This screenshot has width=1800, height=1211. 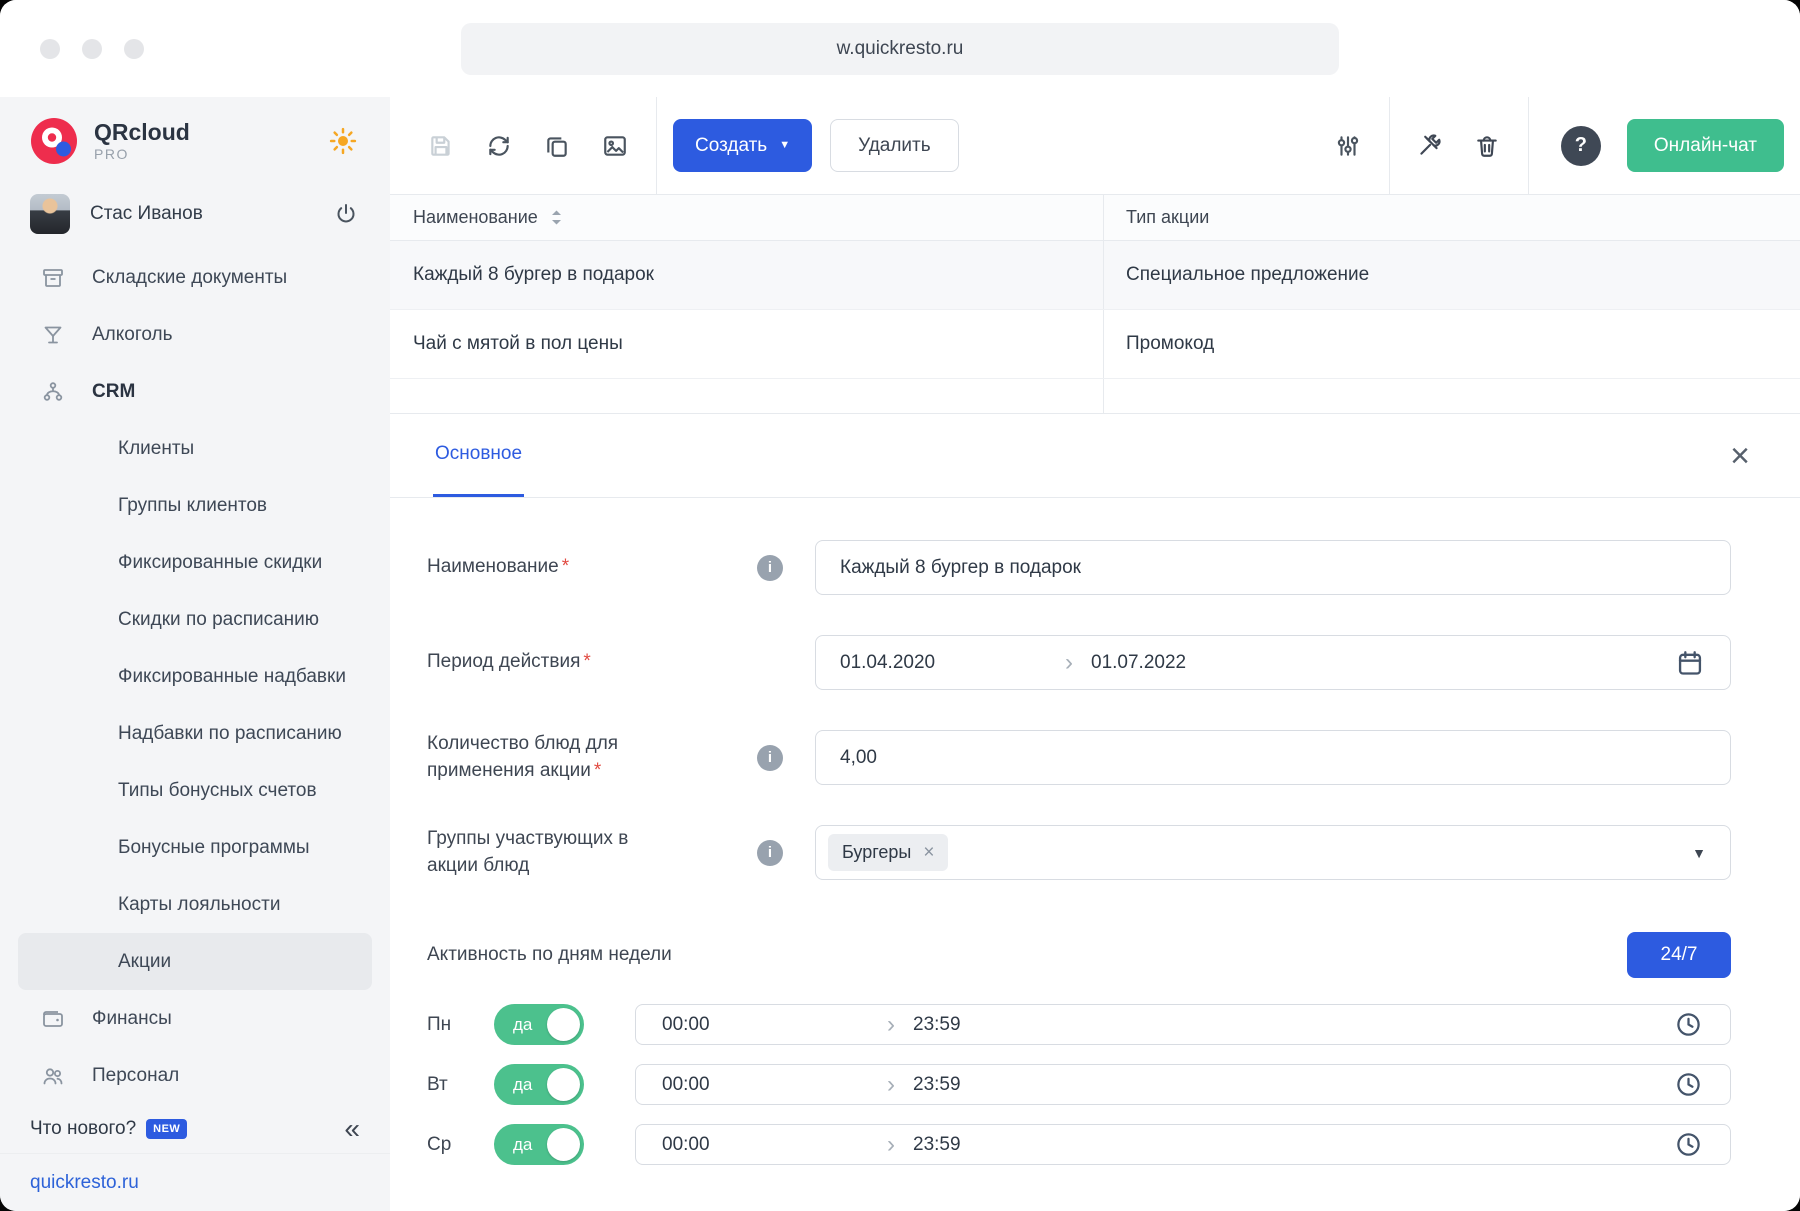 I want to click on sidebar-item-scheduled-discounts: Скидки по расписанию, so click(x=195, y=619).